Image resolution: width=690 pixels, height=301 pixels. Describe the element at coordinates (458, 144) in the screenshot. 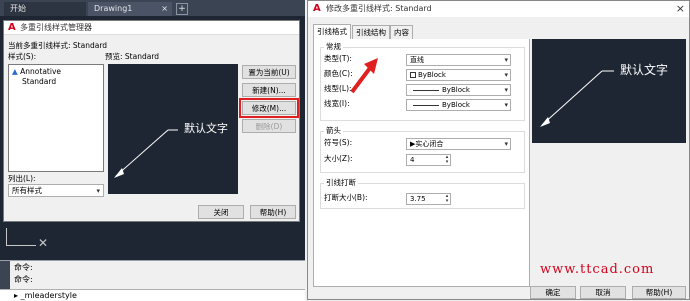

I see `symbol-select: ▶实心闭合 ▾` at that location.